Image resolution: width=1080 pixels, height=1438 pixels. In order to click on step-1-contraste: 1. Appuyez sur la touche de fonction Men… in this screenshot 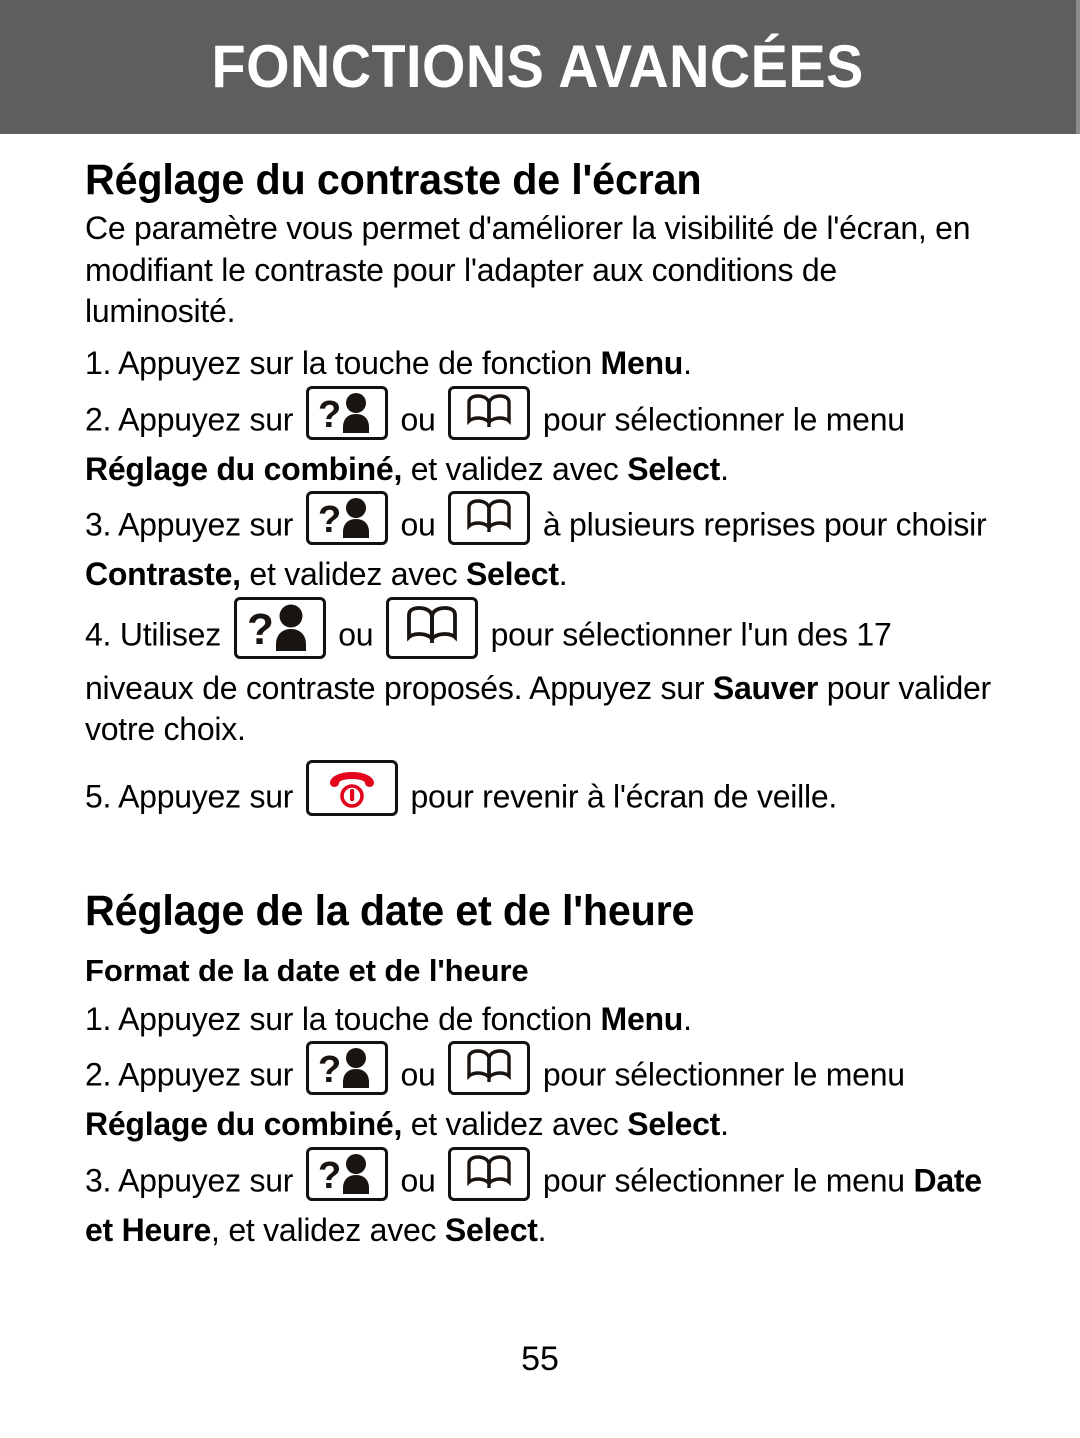, I will do `click(540, 364)`.